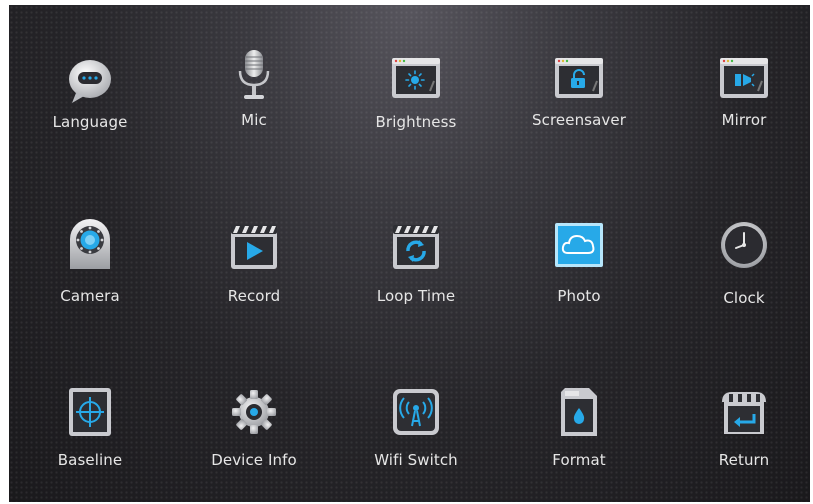  What do you see at coordinates (416, 460) in the screenshot?
I see `menu-item-label: Wifi Switch` at bounding box center [416, 460].